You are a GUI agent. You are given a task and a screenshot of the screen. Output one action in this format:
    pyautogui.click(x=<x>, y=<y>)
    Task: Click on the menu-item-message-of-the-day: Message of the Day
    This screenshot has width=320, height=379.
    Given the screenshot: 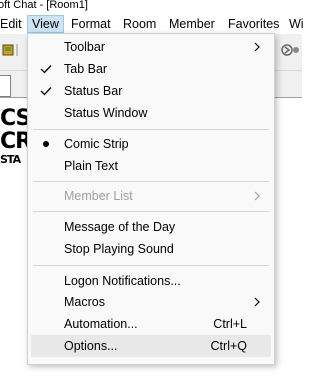 What is the action you would take?
    pyautogui.click(x=151, y=227)
    